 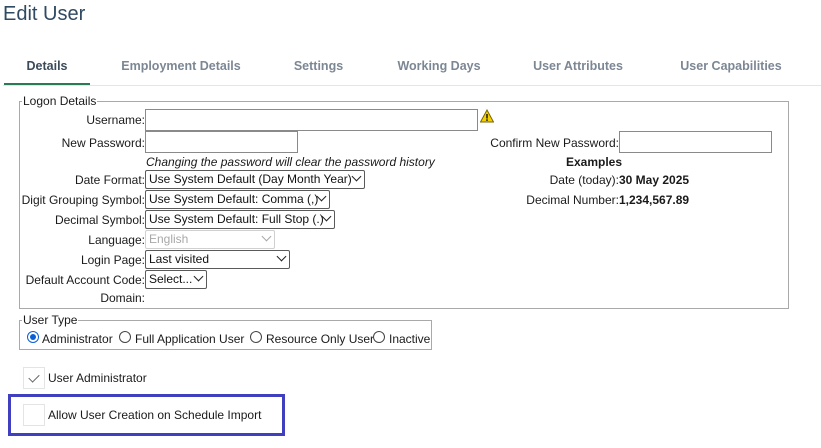 I want to click on login-page-label: Login Page:, so click(x=112, y=260).